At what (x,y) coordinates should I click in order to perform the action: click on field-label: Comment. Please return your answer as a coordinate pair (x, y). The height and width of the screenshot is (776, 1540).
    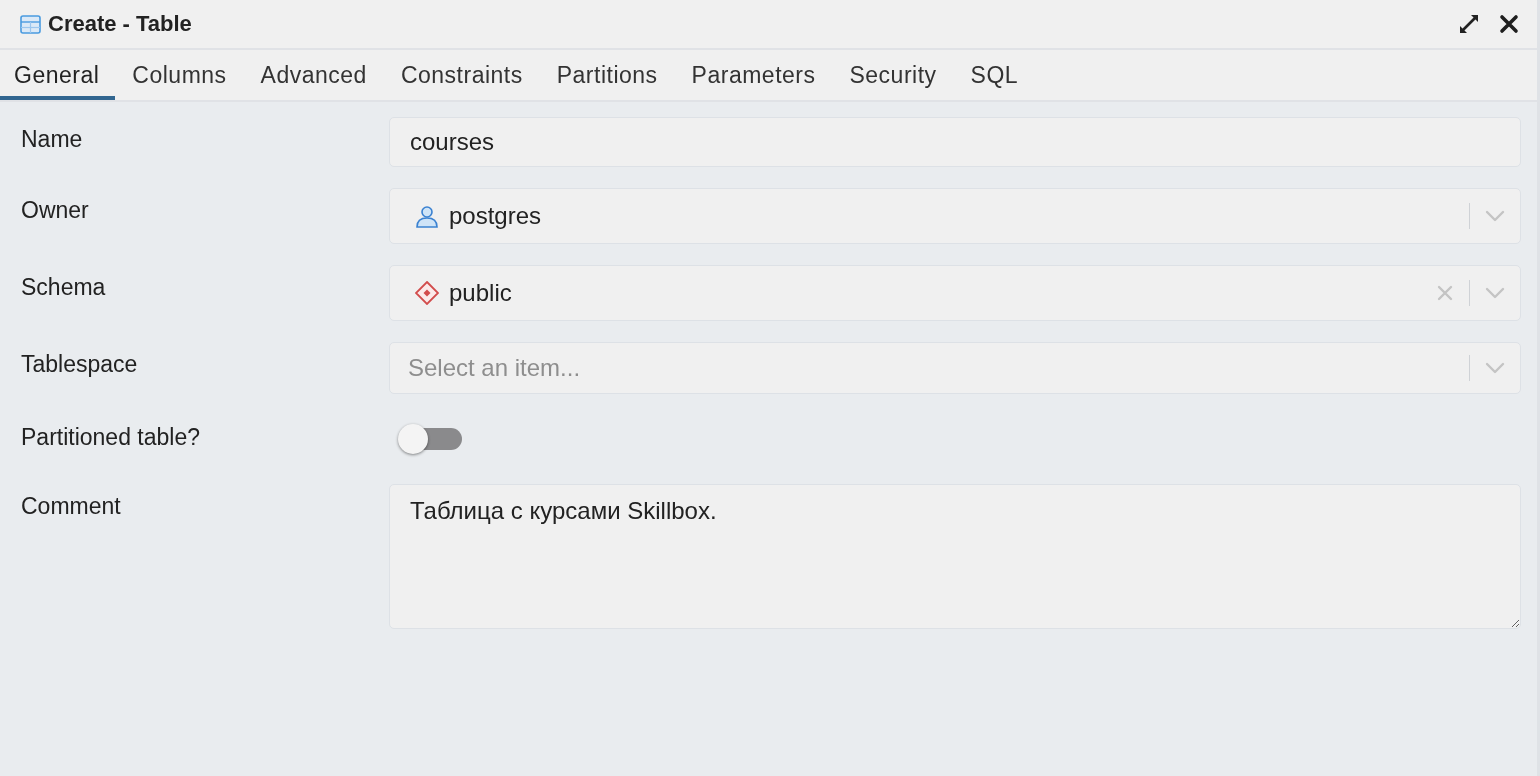
    Looking at the image, I should click on (71, 506).